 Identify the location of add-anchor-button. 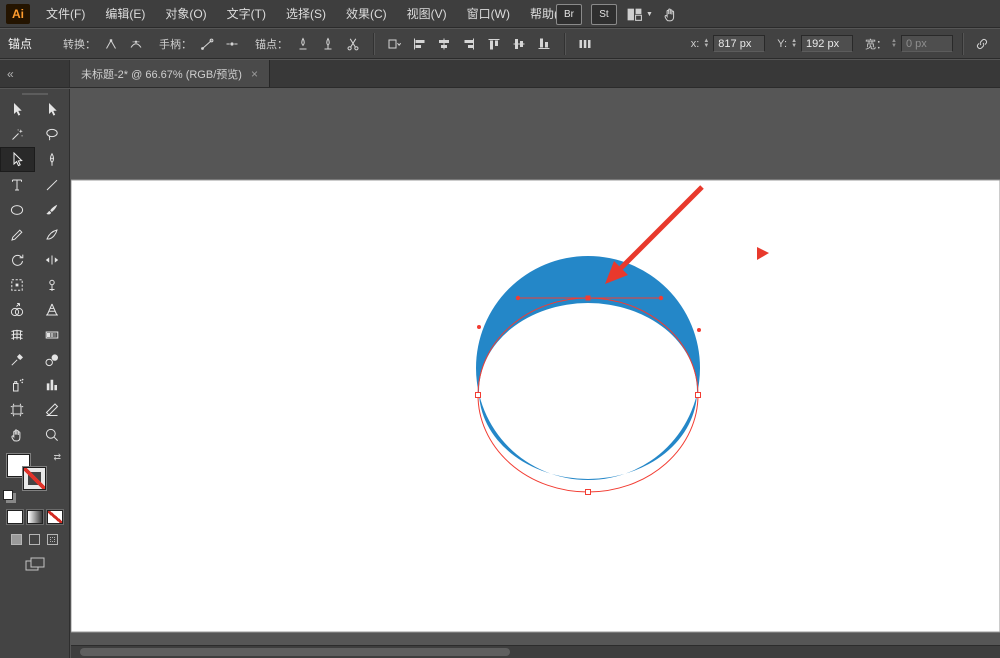
(328, 44).